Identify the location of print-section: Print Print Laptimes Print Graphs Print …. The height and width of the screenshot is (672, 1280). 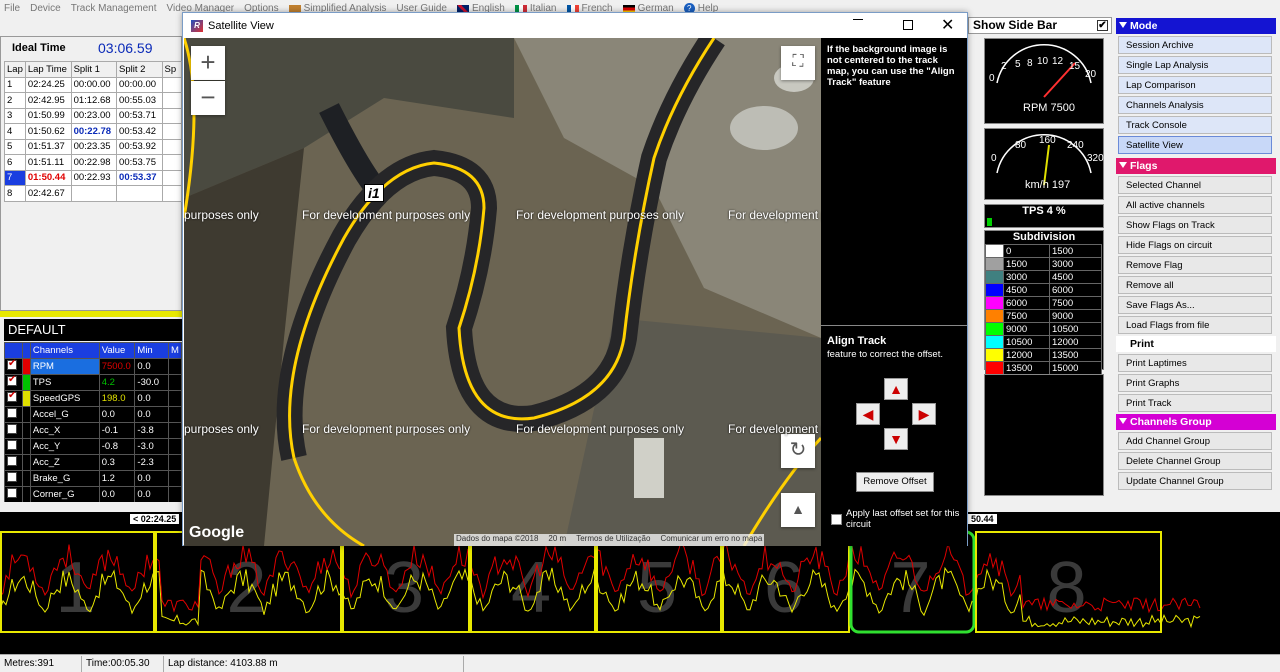
(1196, 375).